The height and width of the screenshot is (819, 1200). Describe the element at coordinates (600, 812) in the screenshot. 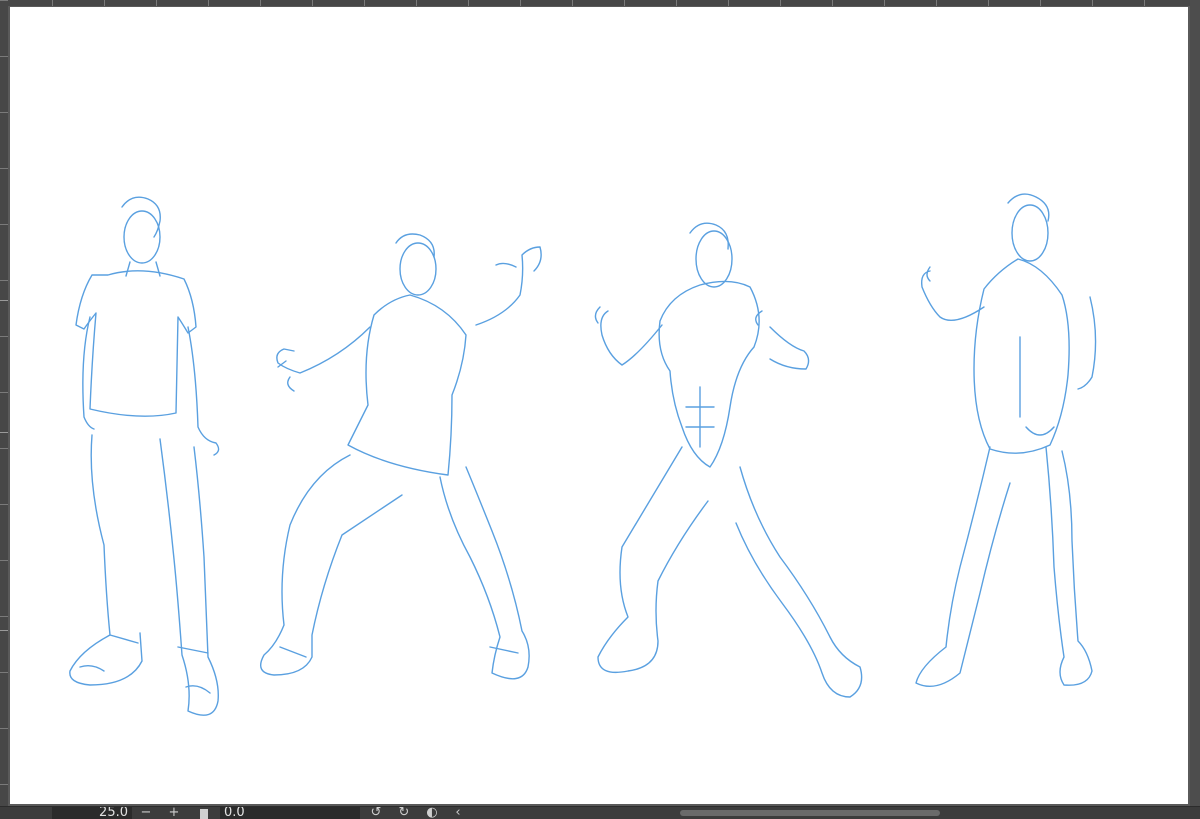

I see `status-bar: 25.0 − + 0.0 ↺ ↻ ◐ ‹` at that location.